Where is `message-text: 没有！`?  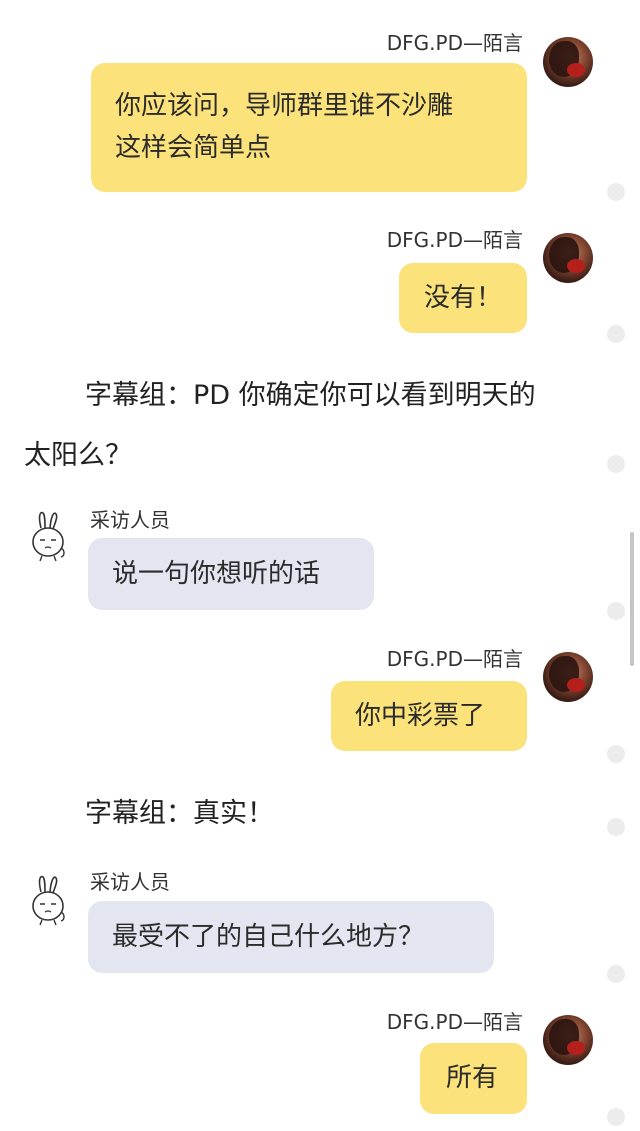
message-text: 没有！ is located at coordinates (462, 298).